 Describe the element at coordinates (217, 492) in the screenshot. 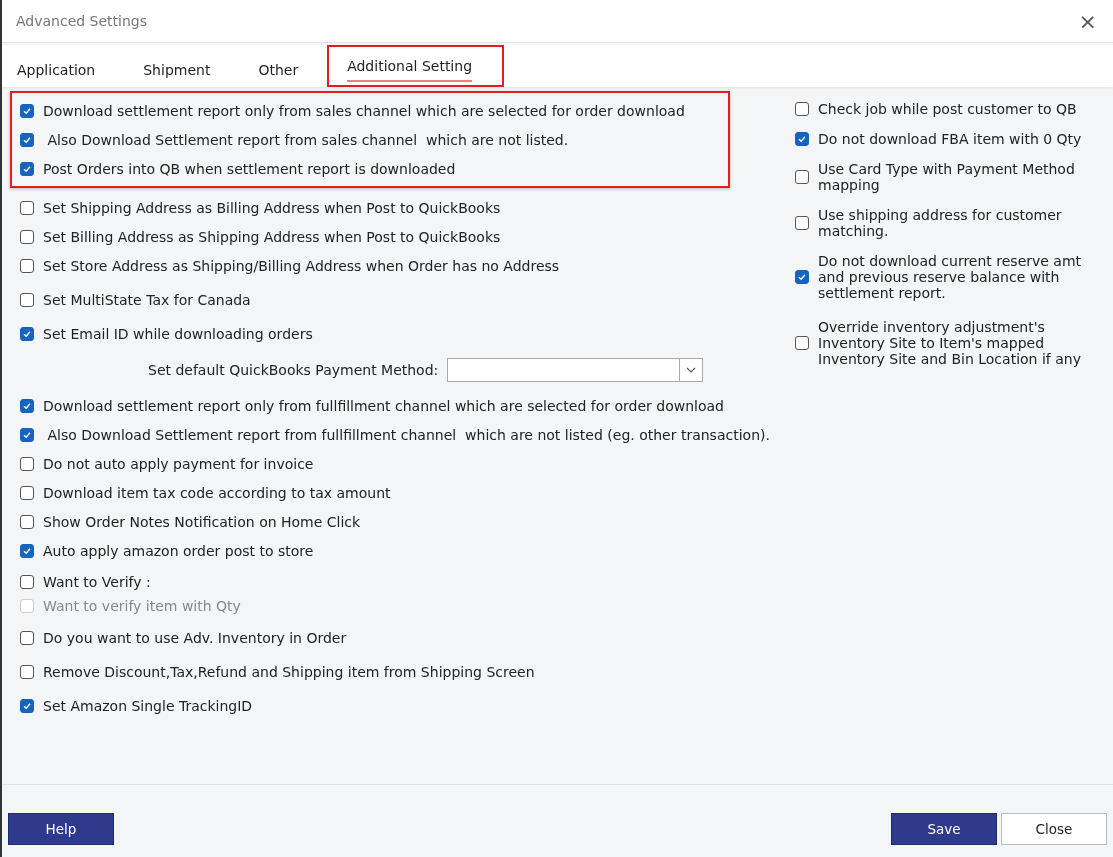

I see `checkbox-label: Download item tax code according to tax amount` at that location.